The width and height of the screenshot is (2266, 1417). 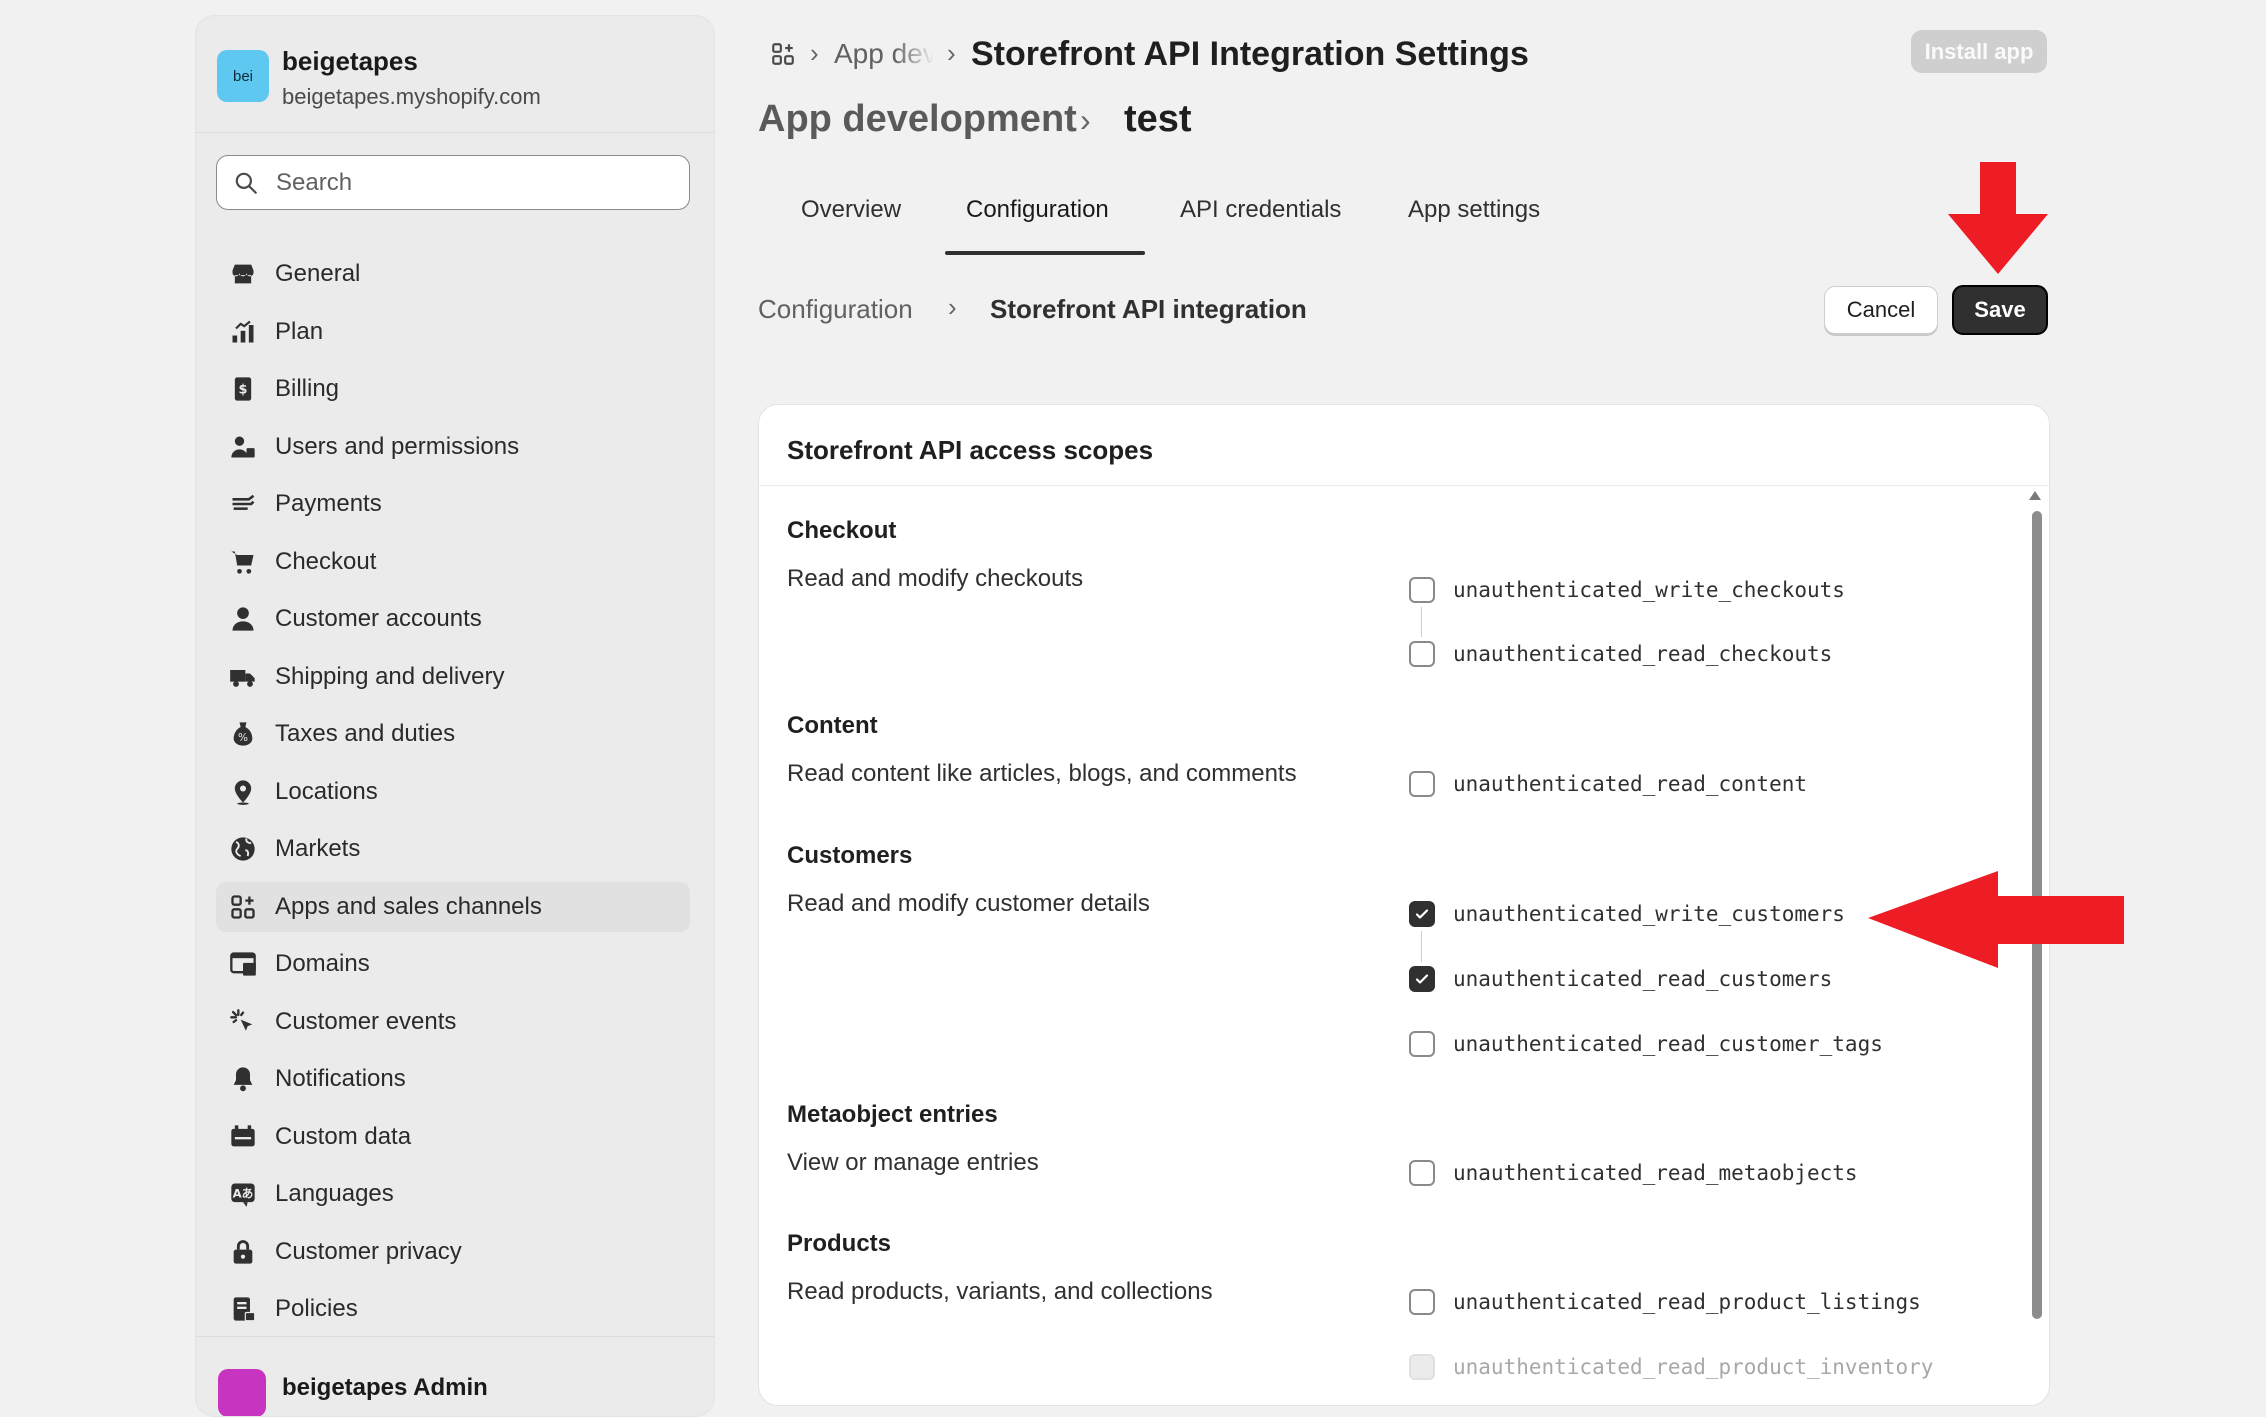 I want to click on users-icon, so click(x=243, y=447).